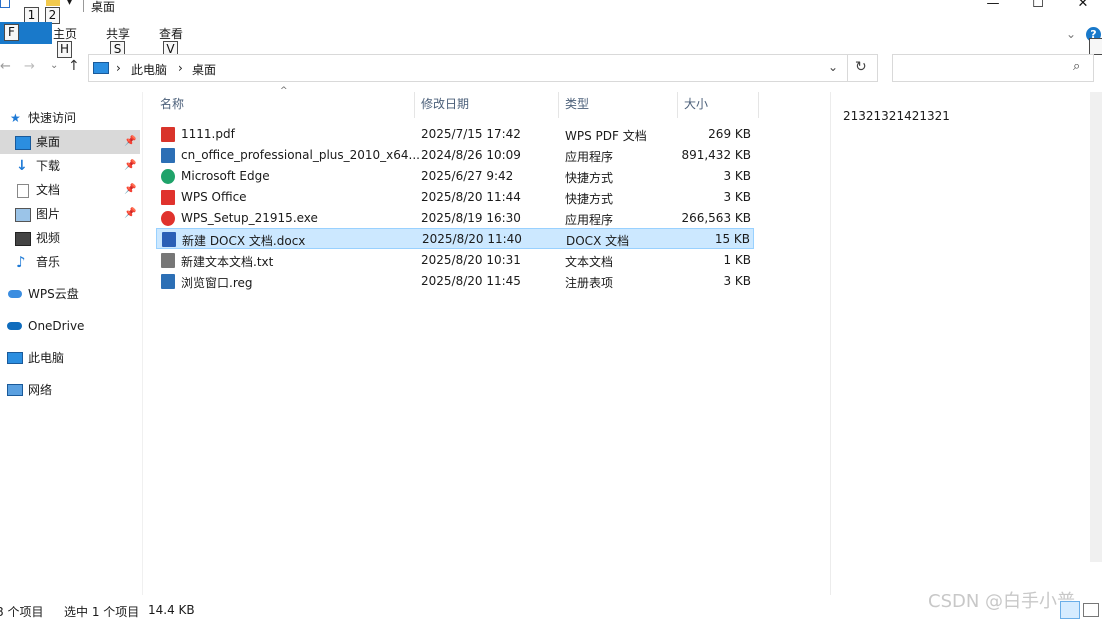 The width and height of the screenshot is (1102, 620). I want to click on nav-item-downloads: ↓ 下载 📌, so click(70, 166).